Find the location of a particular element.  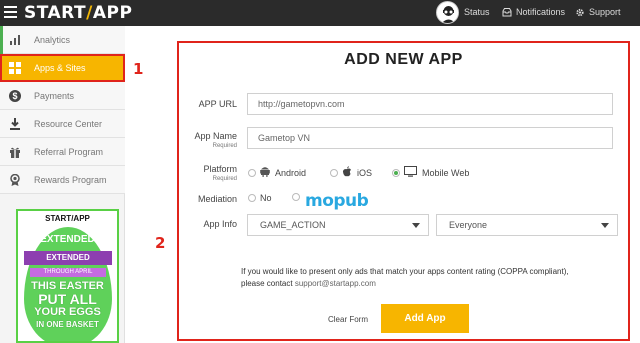

app-url-label: APP URL is located at coordinates (217, 104).